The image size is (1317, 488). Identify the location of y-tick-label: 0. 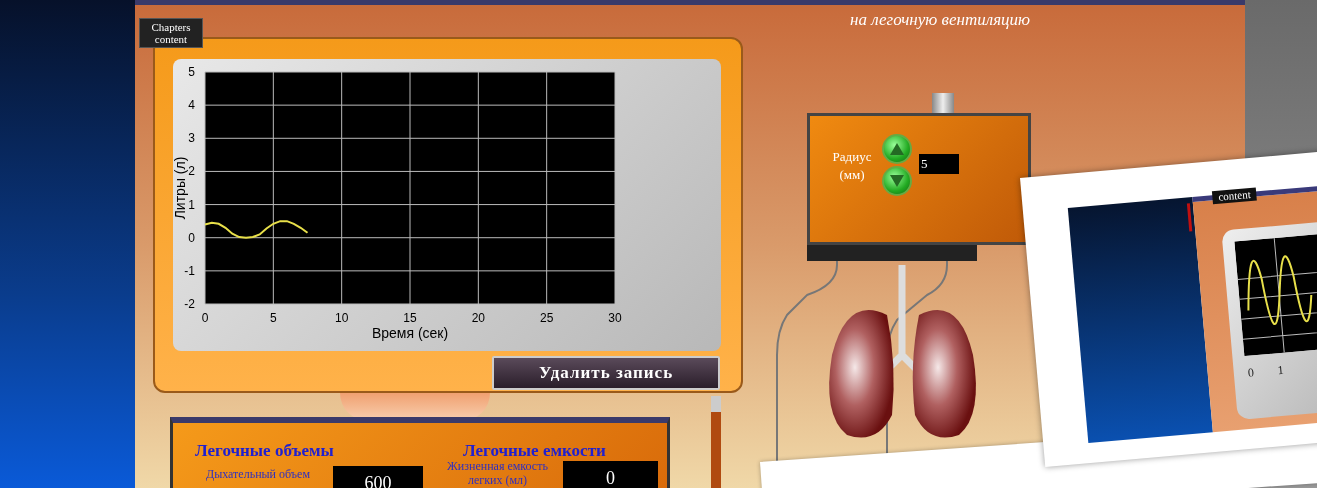
(191, 237).